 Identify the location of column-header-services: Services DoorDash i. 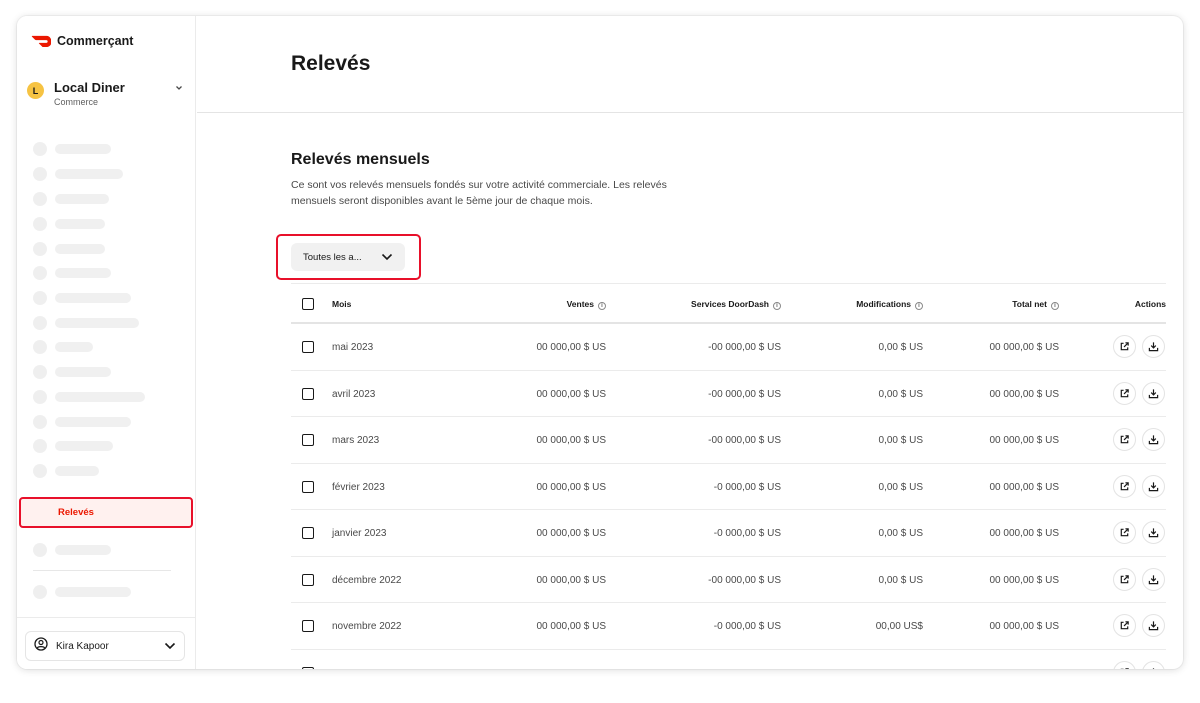
(736, 304).